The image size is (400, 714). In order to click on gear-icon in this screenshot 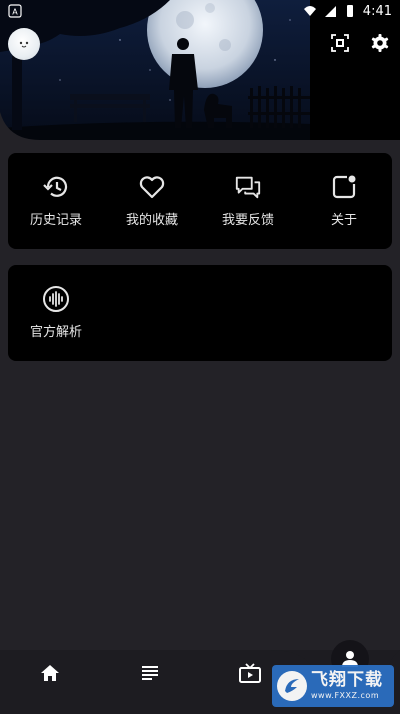, I will do `click(380, 43)`.